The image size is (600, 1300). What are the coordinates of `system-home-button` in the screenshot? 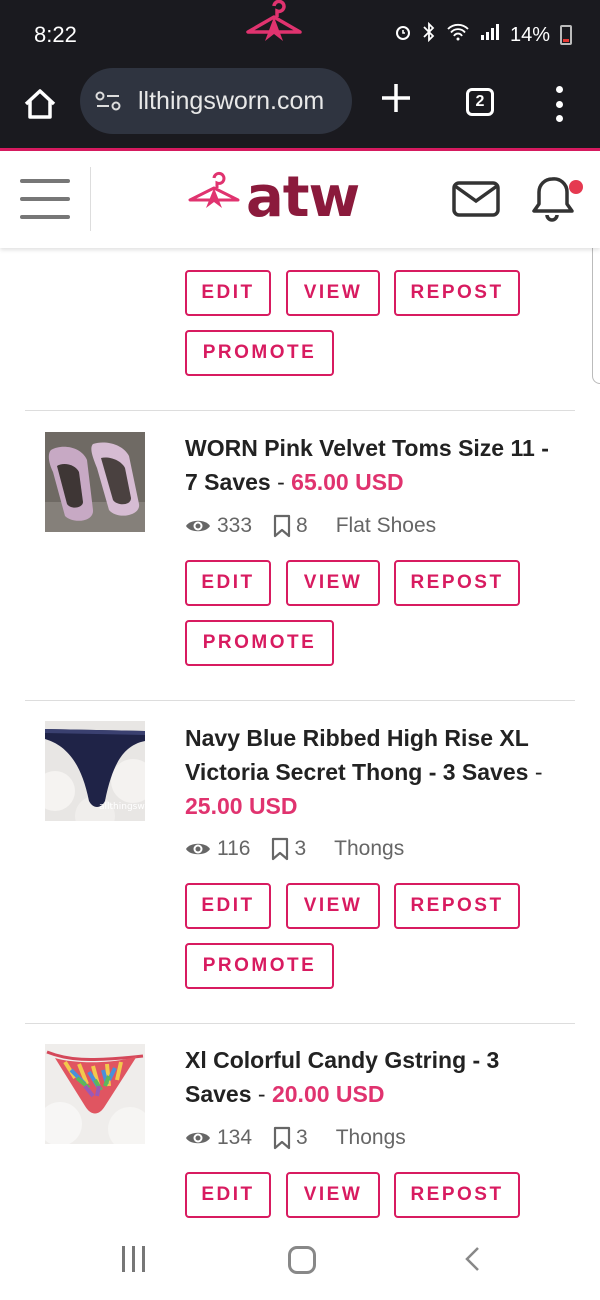 It's located at (302, 1260).